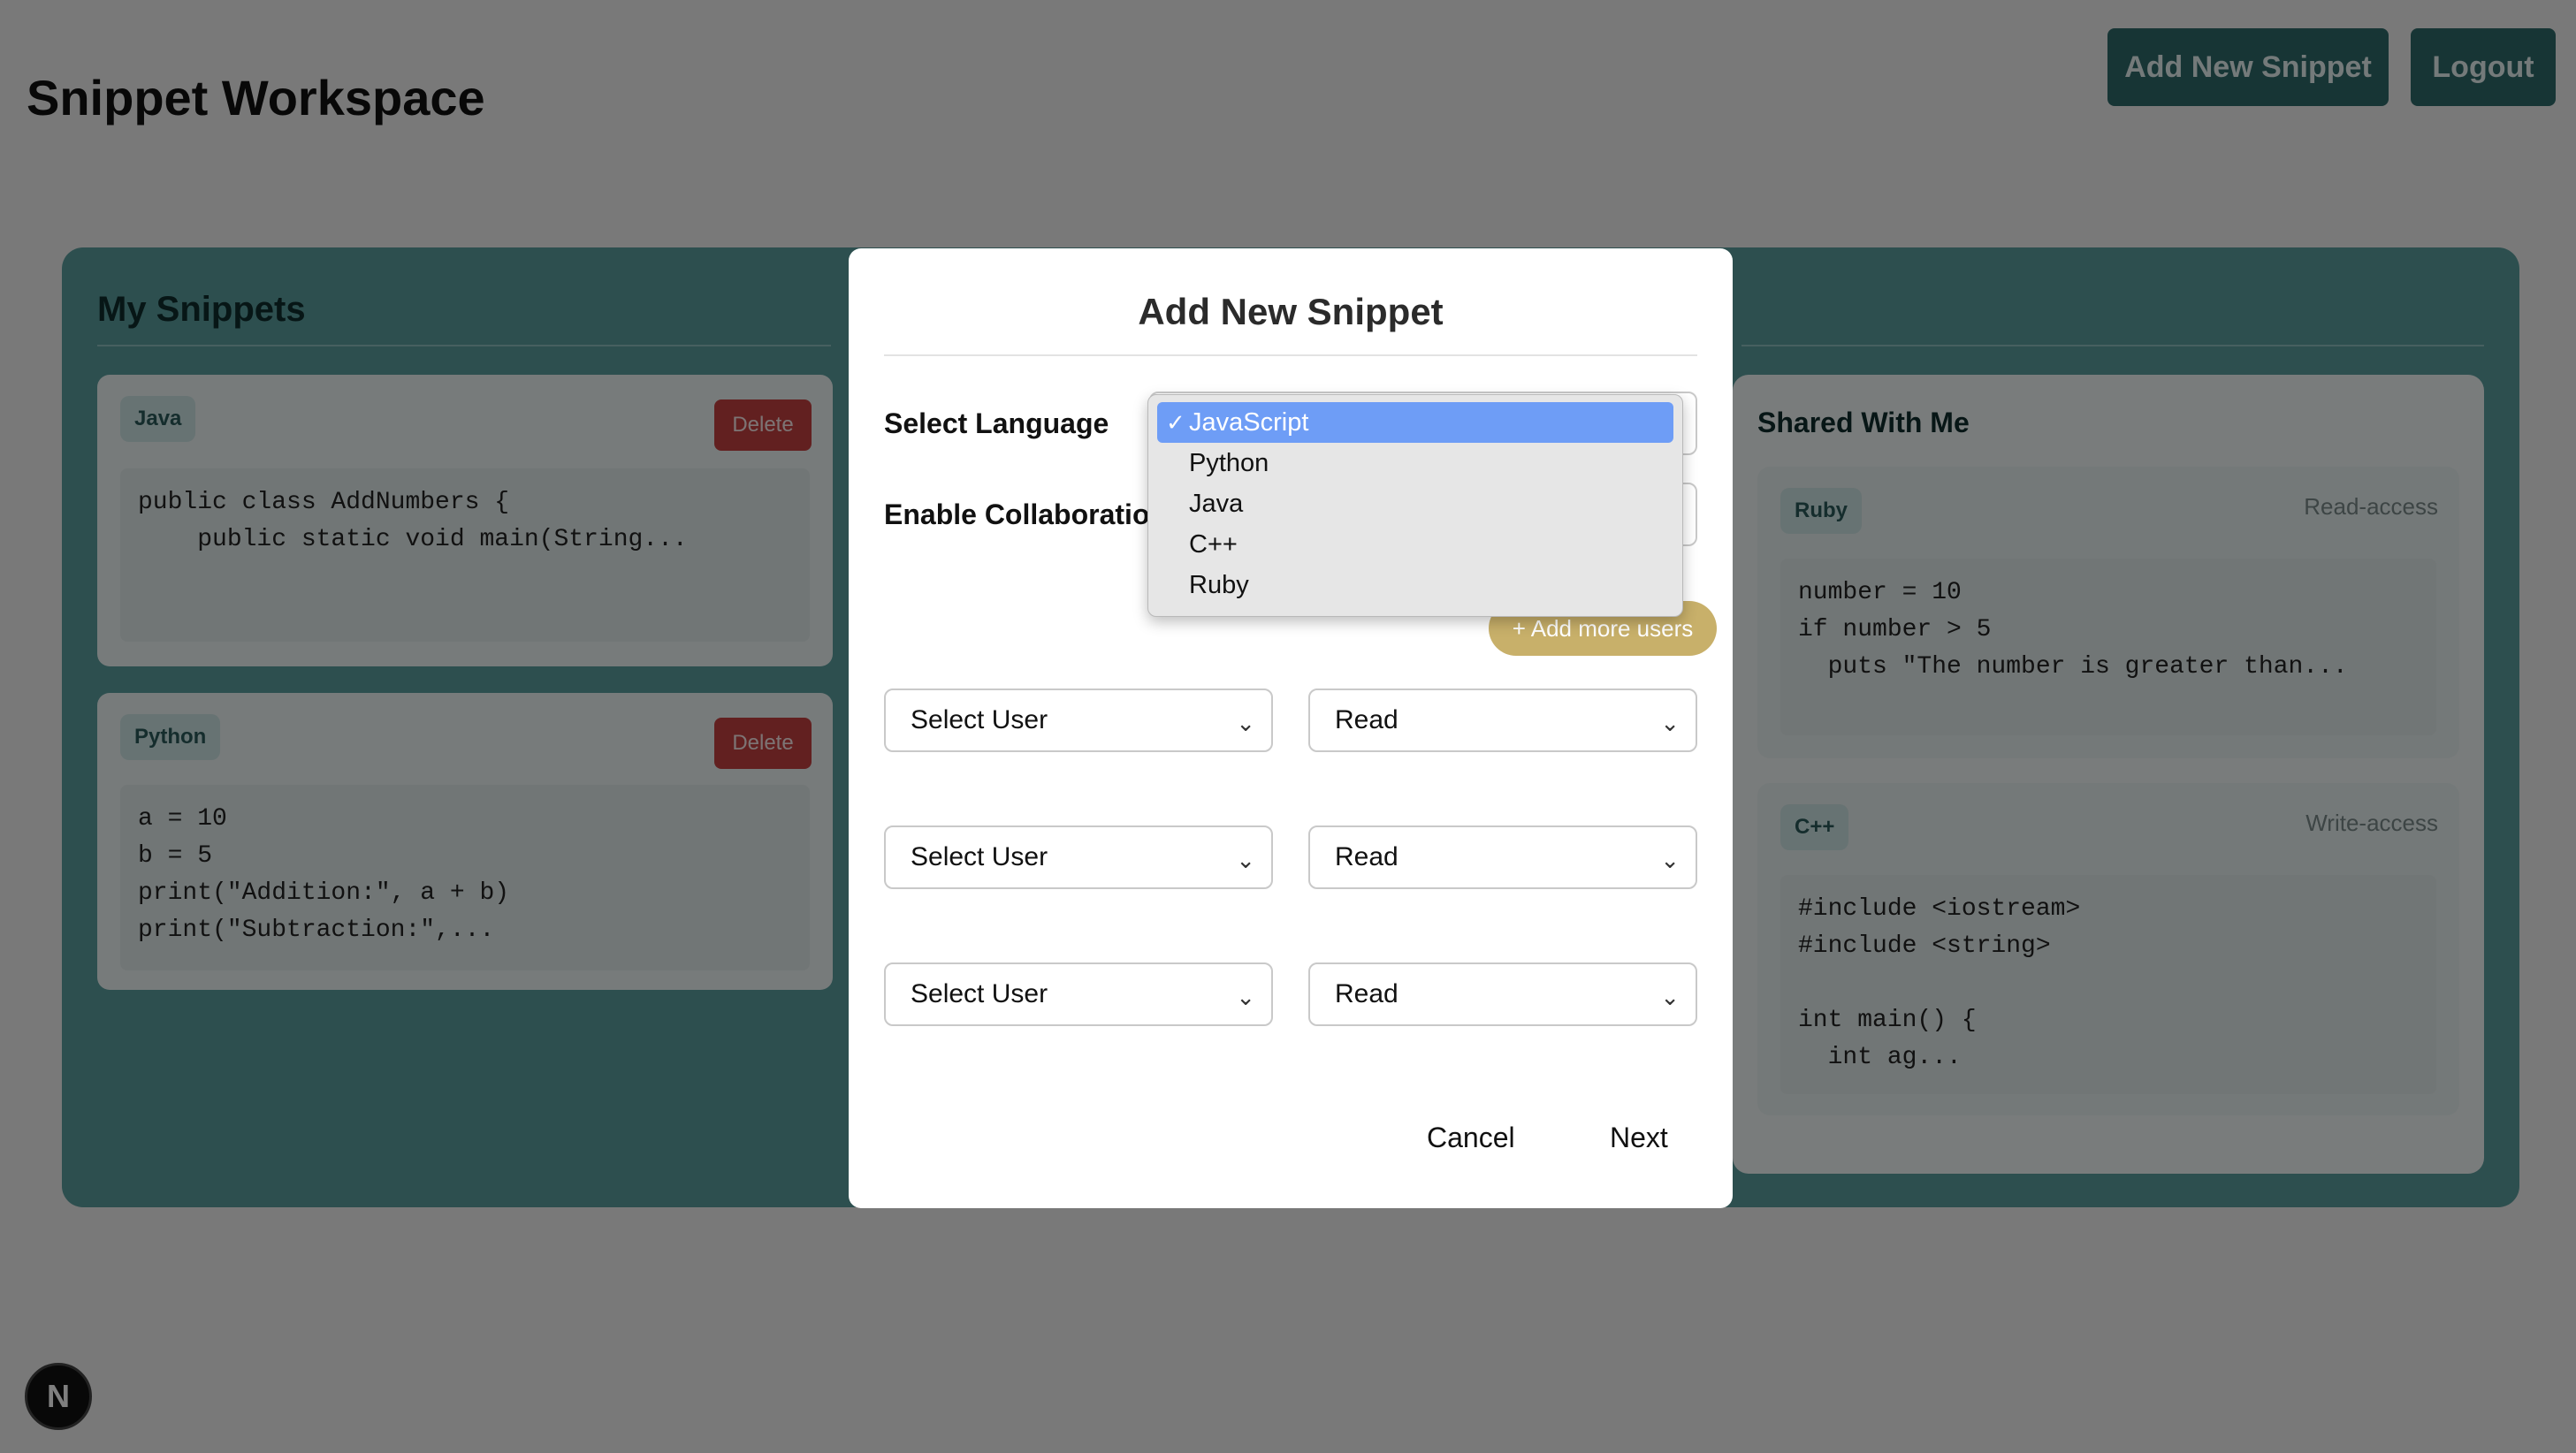 The image size is (2576, 1453). Describe the element at coordinates (1415, 463) in the screenshot. I see `language-option-python: Python` at that location.